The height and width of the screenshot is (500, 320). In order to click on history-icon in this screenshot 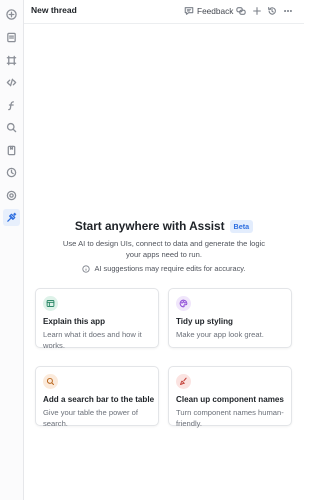, I will do `click(272, 10)`.